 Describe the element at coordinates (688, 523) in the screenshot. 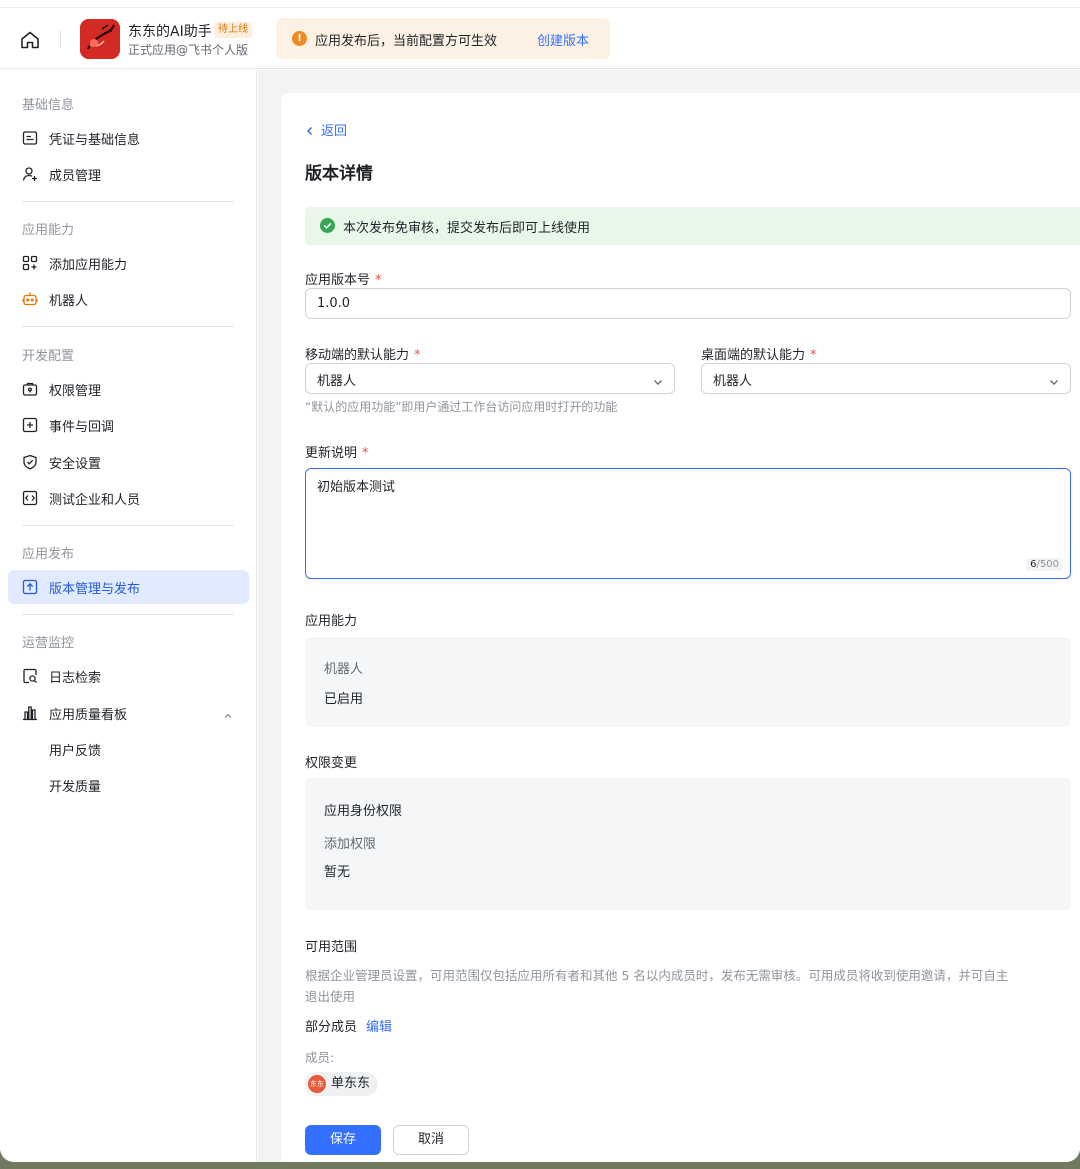

I see `update-note-textarea: 初始版本测试 6/500` at that location.